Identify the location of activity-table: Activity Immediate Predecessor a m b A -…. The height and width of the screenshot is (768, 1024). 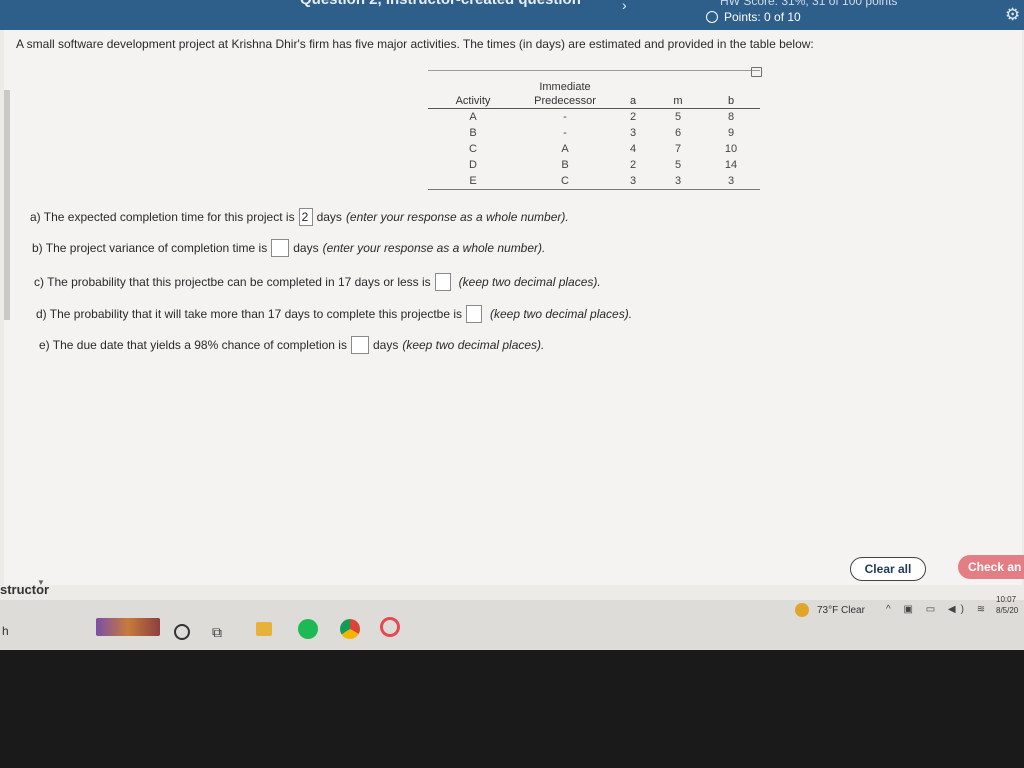
(594, 135).